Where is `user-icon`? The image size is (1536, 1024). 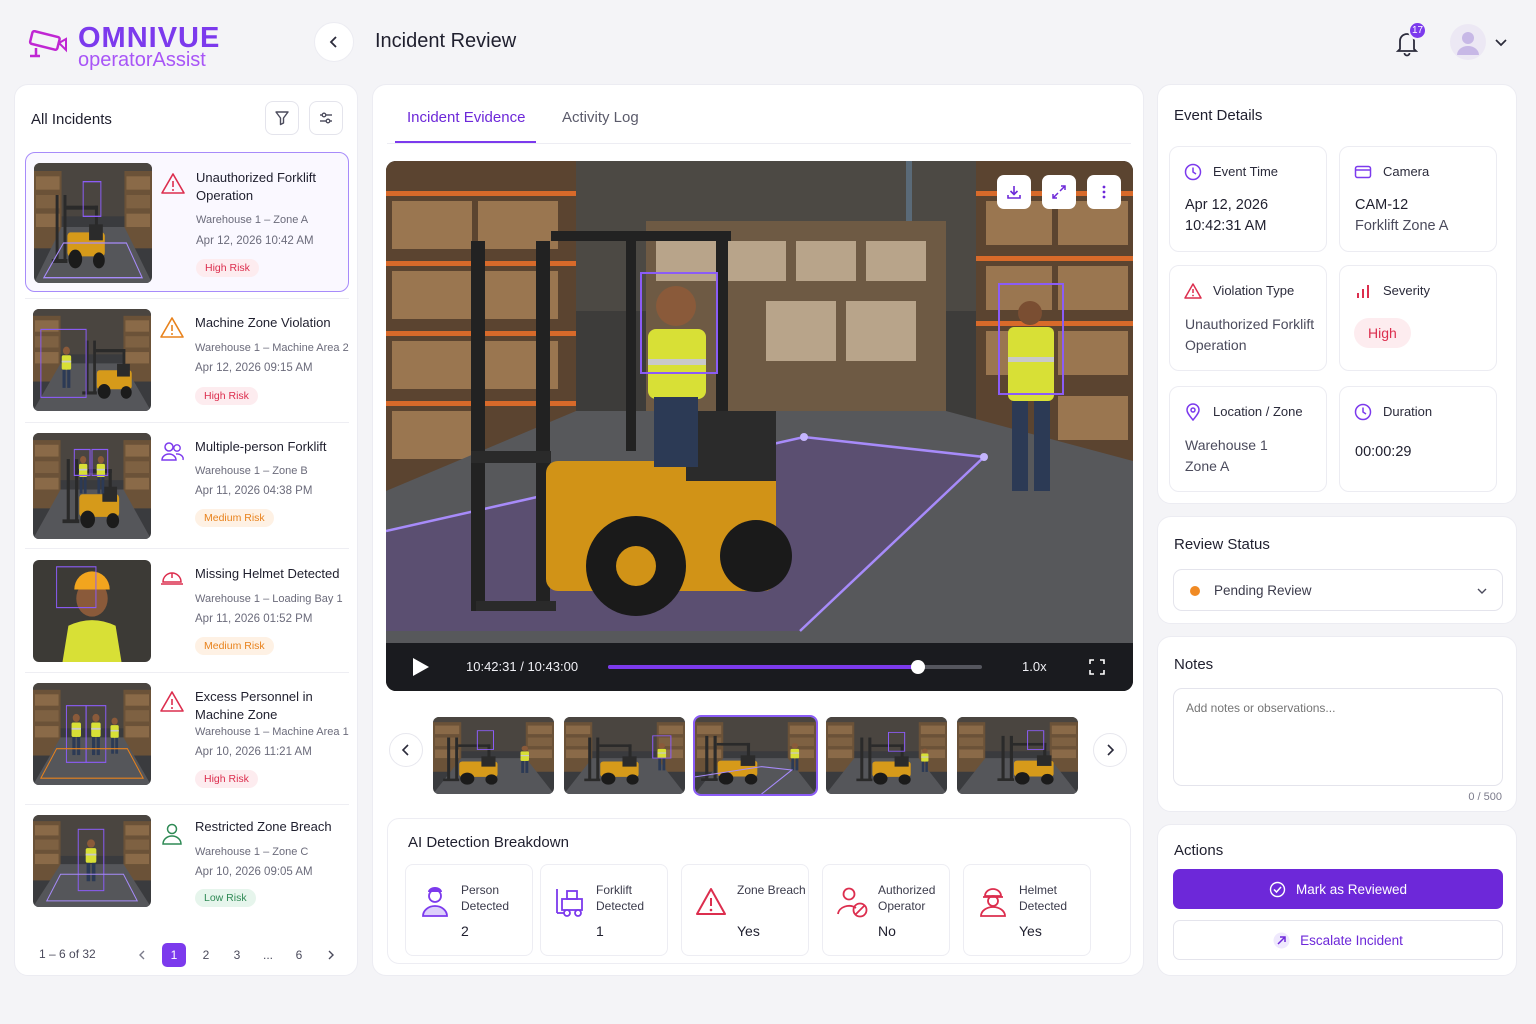
user-icon is located at coordinates (1468, 43).